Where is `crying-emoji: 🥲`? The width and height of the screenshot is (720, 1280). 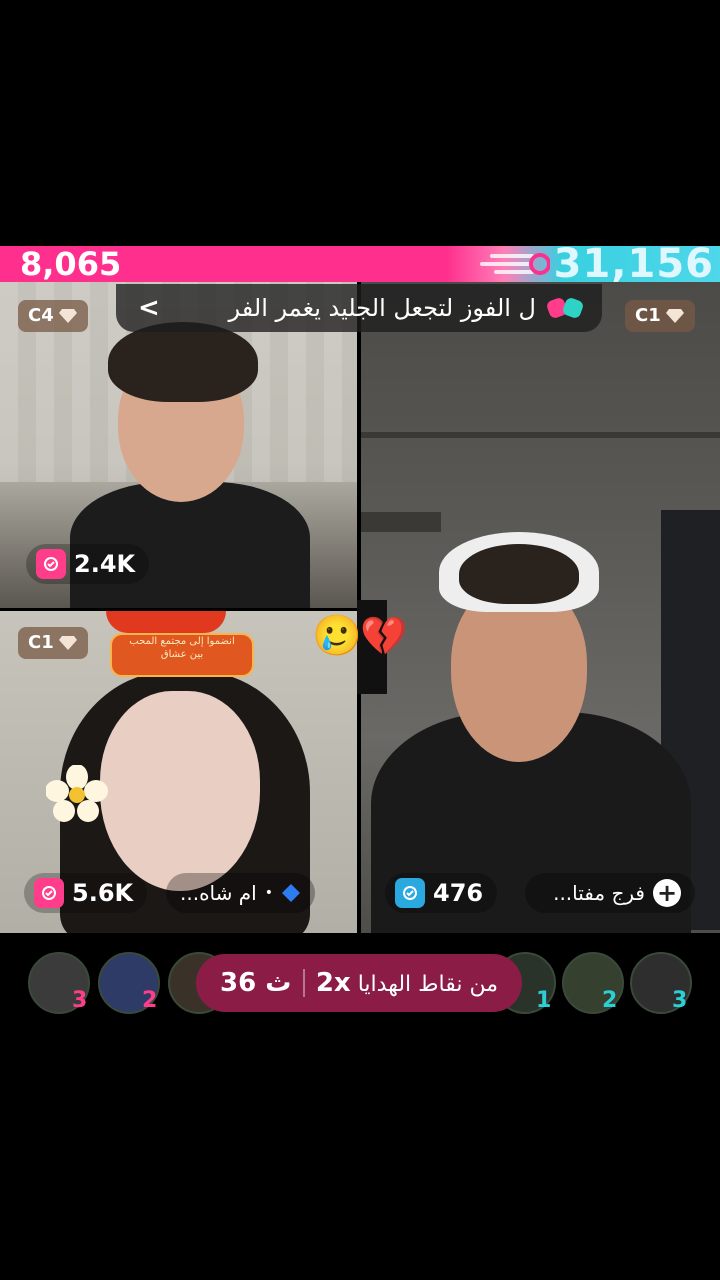
crying-emoji: 🥲 is located at coordinates (337, 636).